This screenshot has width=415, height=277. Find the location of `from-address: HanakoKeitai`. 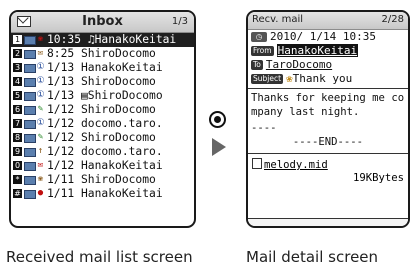

from-address: HanakoKeitai is located at coordinates (317, 50).